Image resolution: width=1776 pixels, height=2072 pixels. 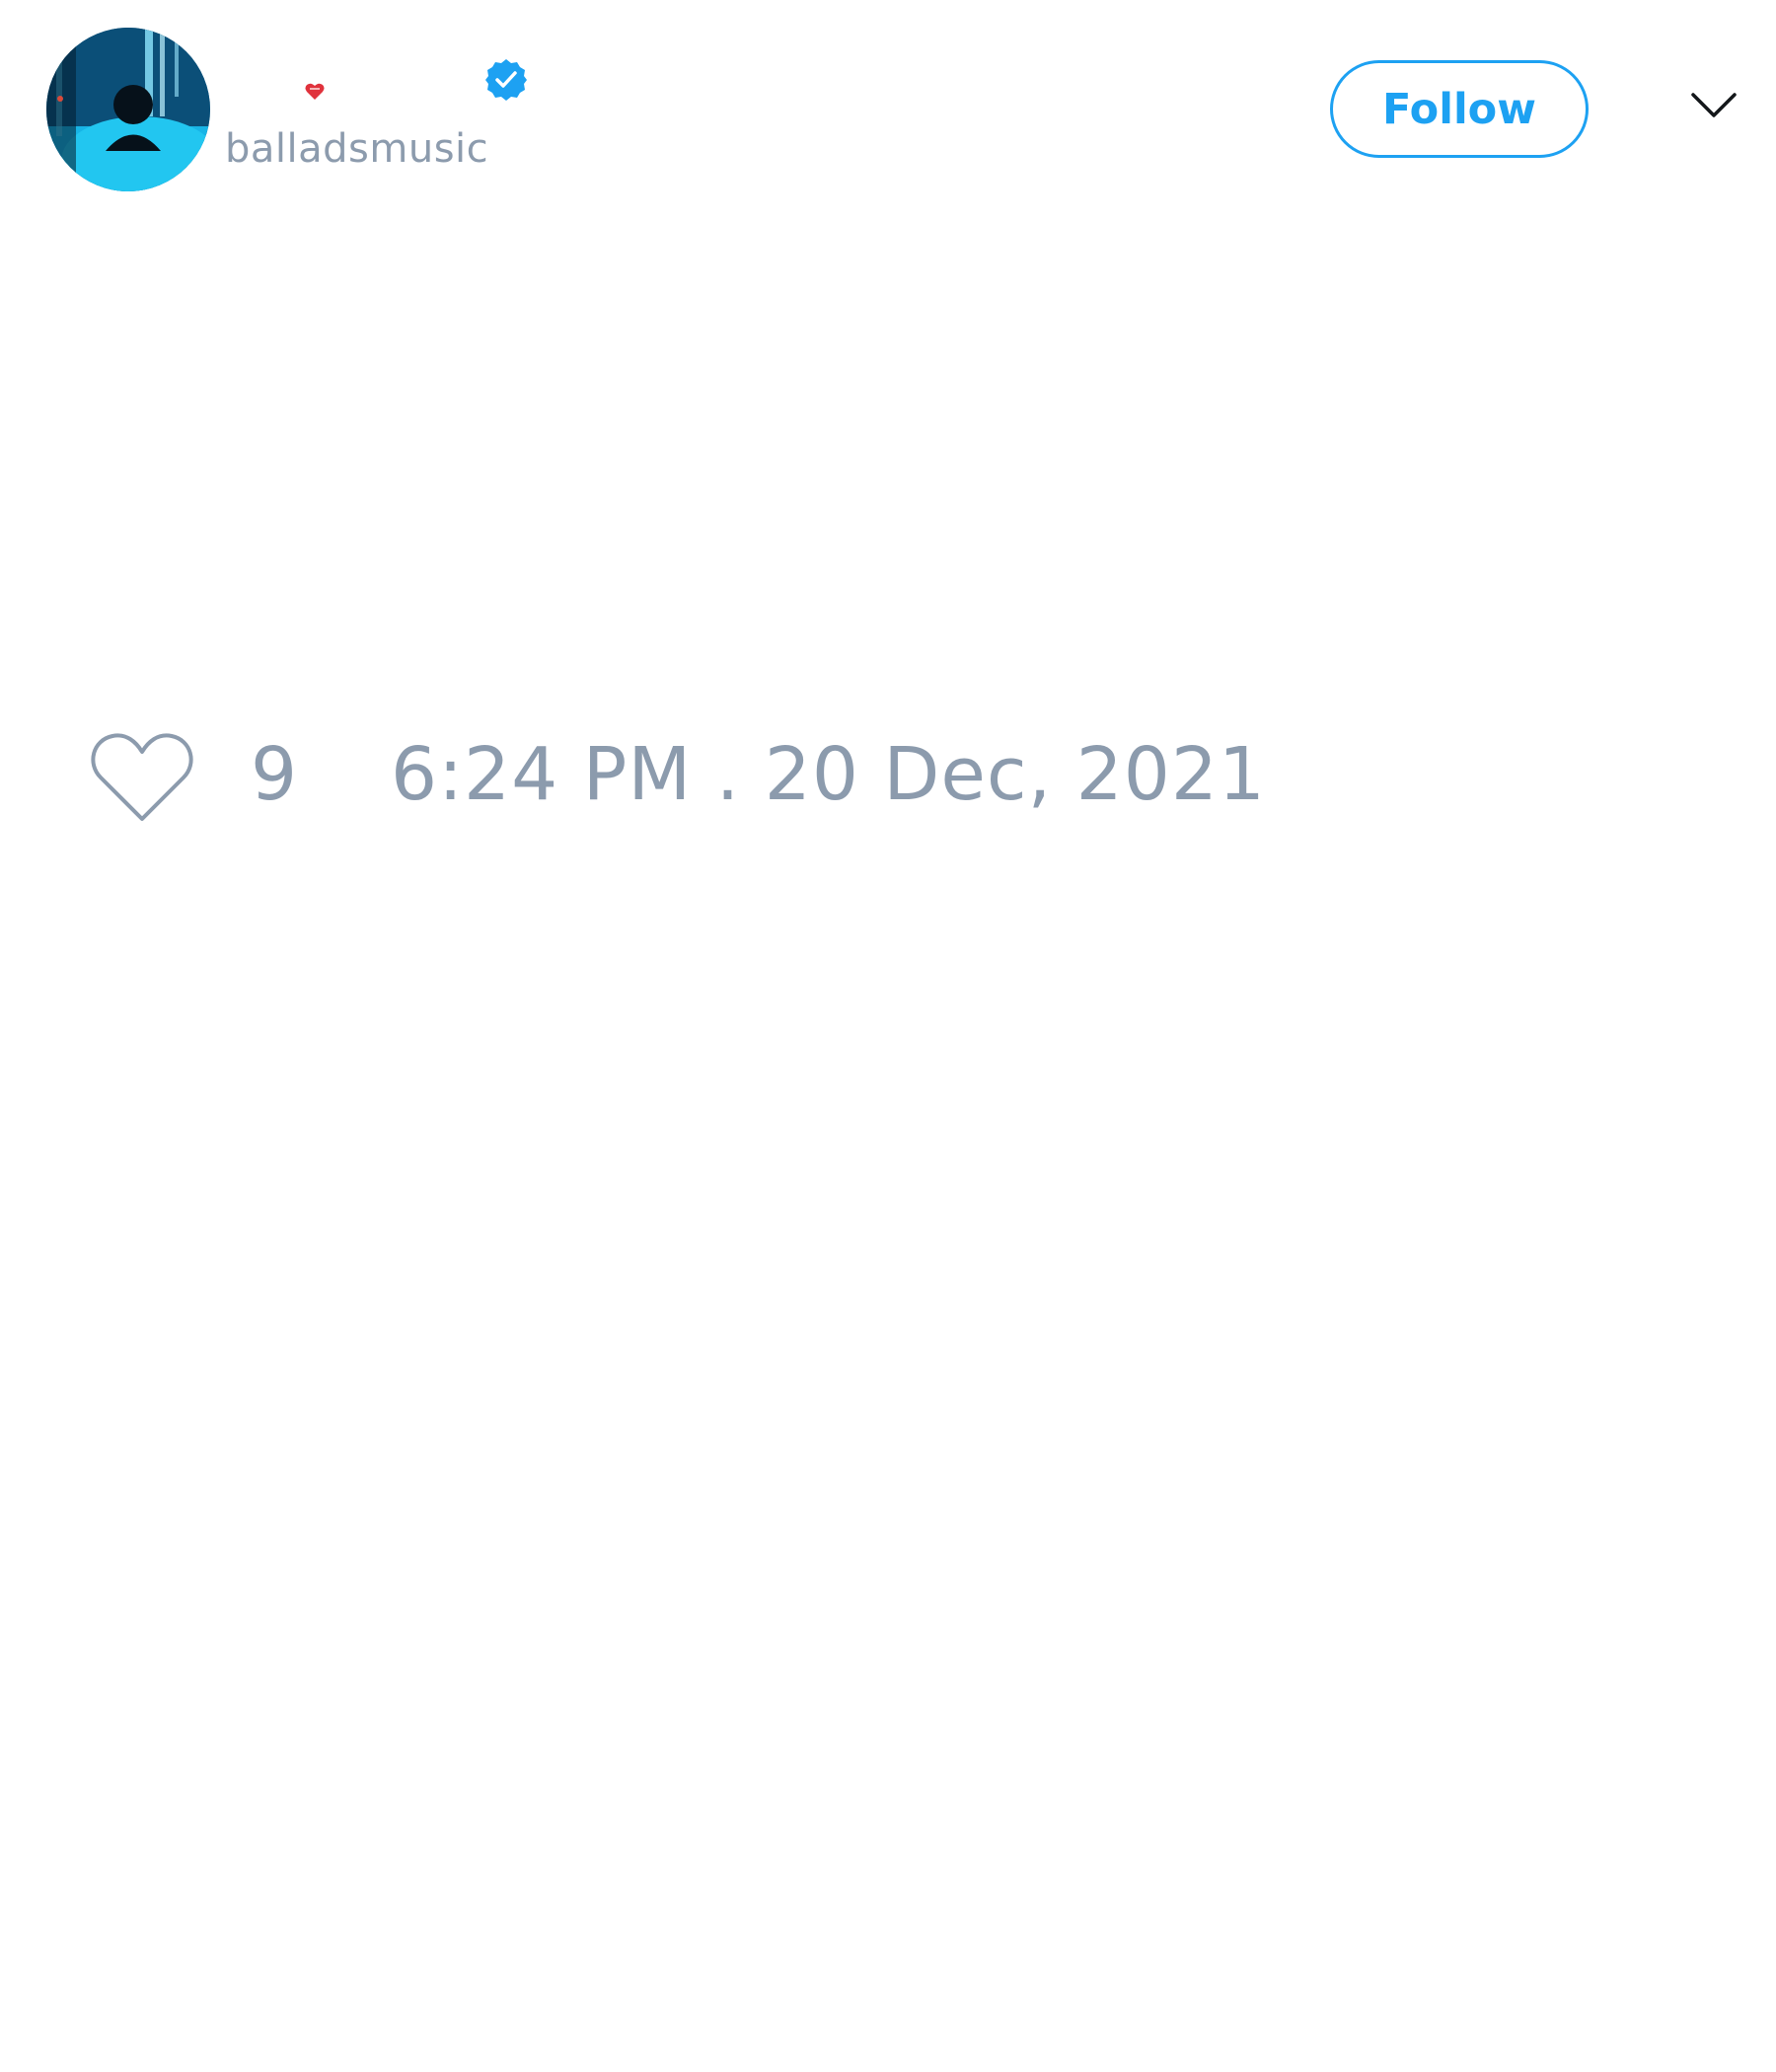 What do you see at coordinates (128, 110) in the screenshot?
I see `avatar` at bounding box center [128, 110].